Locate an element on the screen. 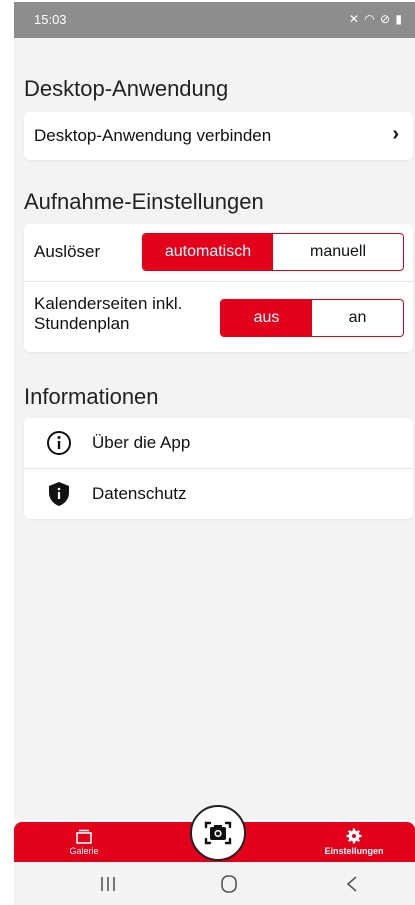  info-card: Über die App Datenschutz is located at coordinates (218, 468).